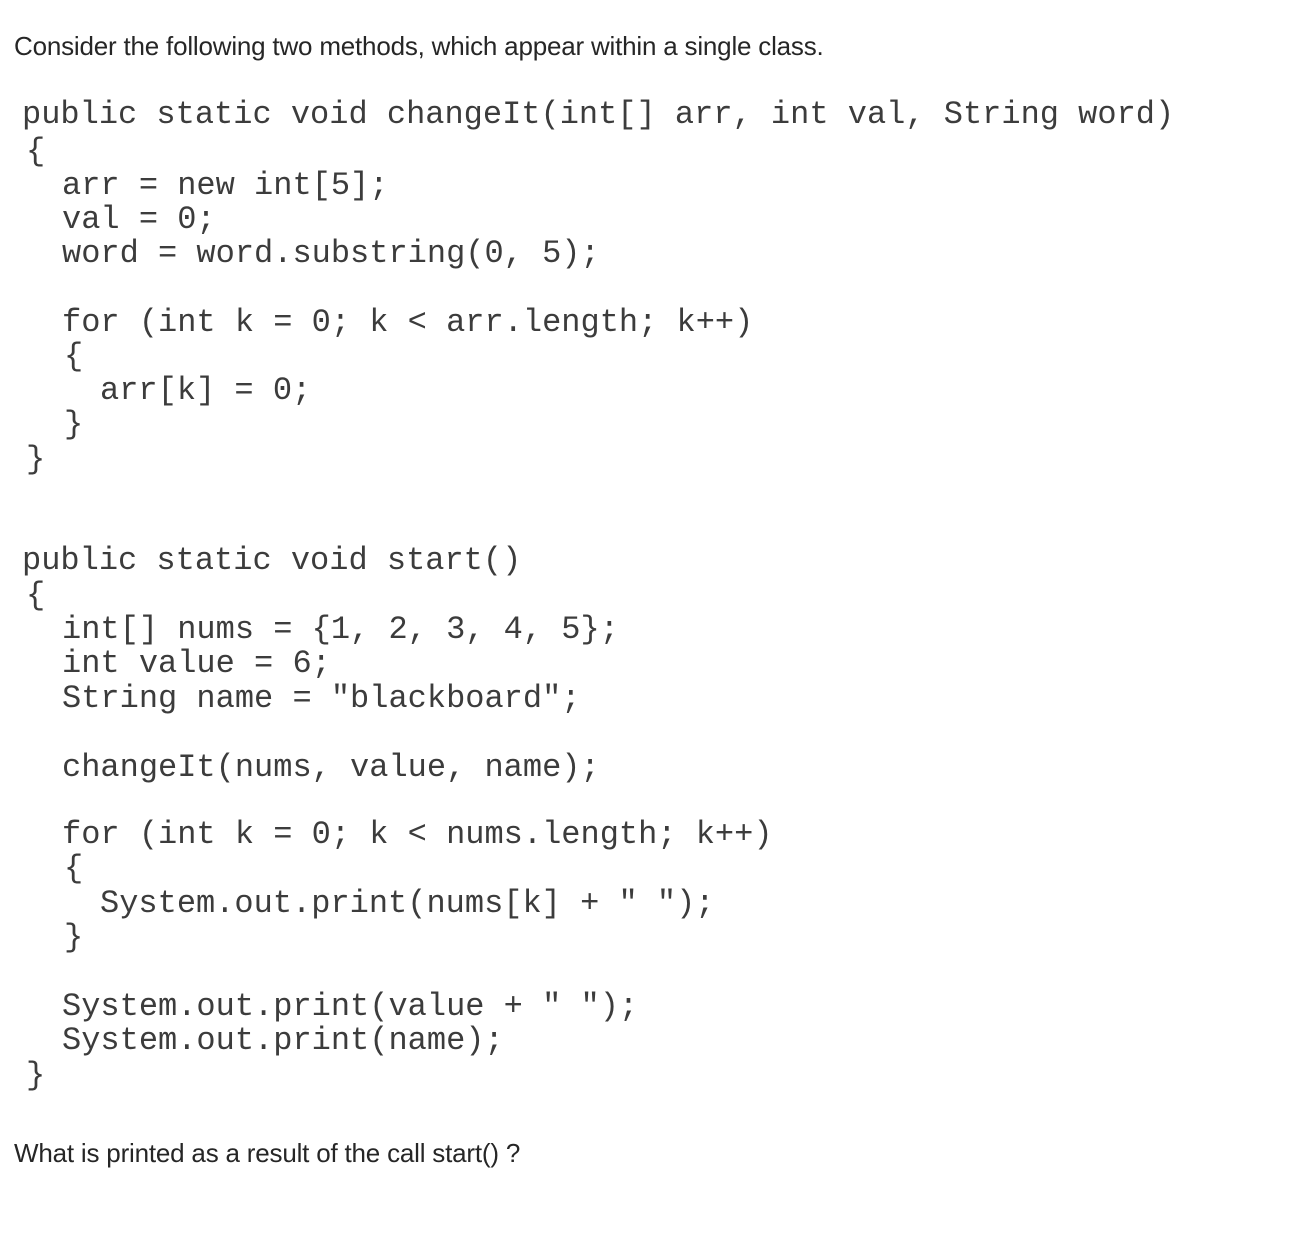 This screenshot has width=1300, height=1238. Describe the element at coordinates (331, 767) in the screenshot. I see `code-line: changeIt(nums, value, name);` at that location.